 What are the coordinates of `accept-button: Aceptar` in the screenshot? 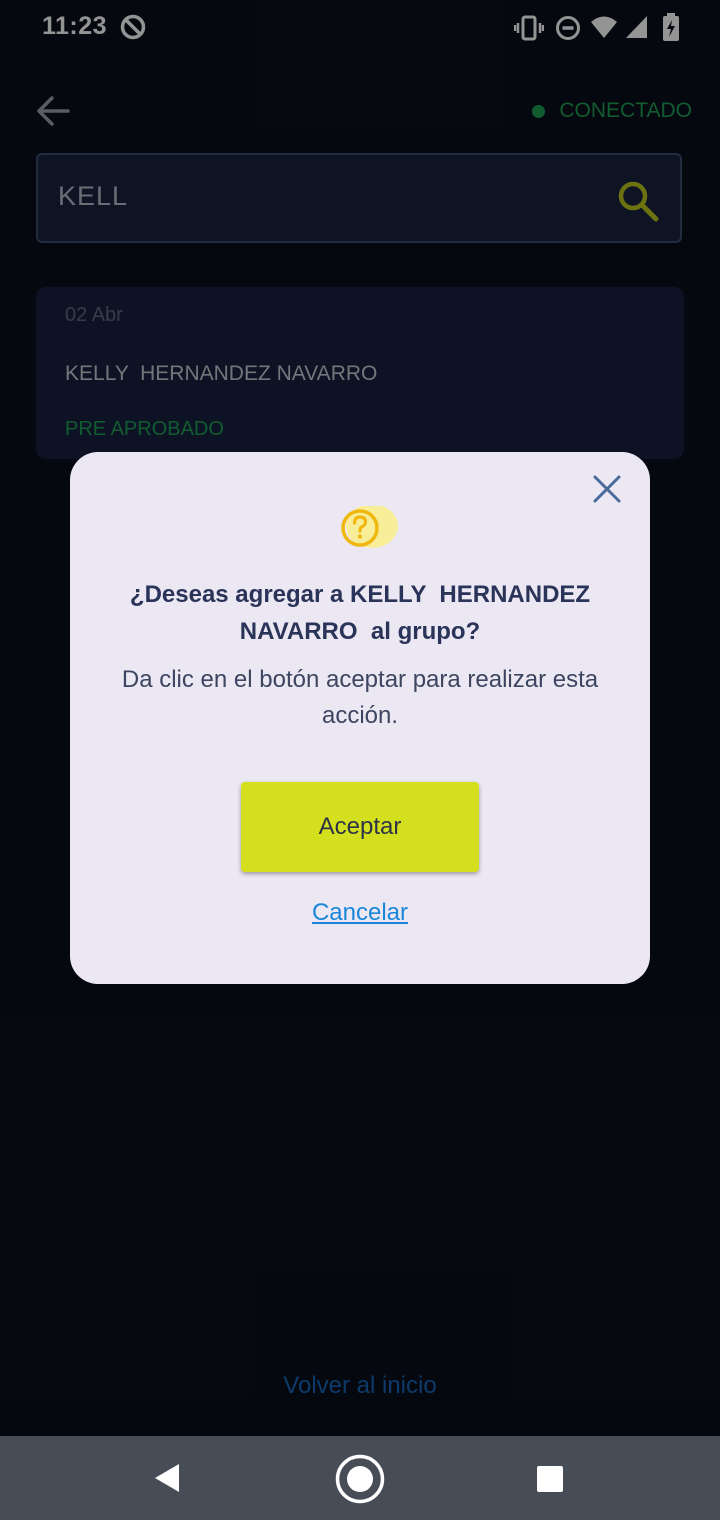 It's located at (360, 827).